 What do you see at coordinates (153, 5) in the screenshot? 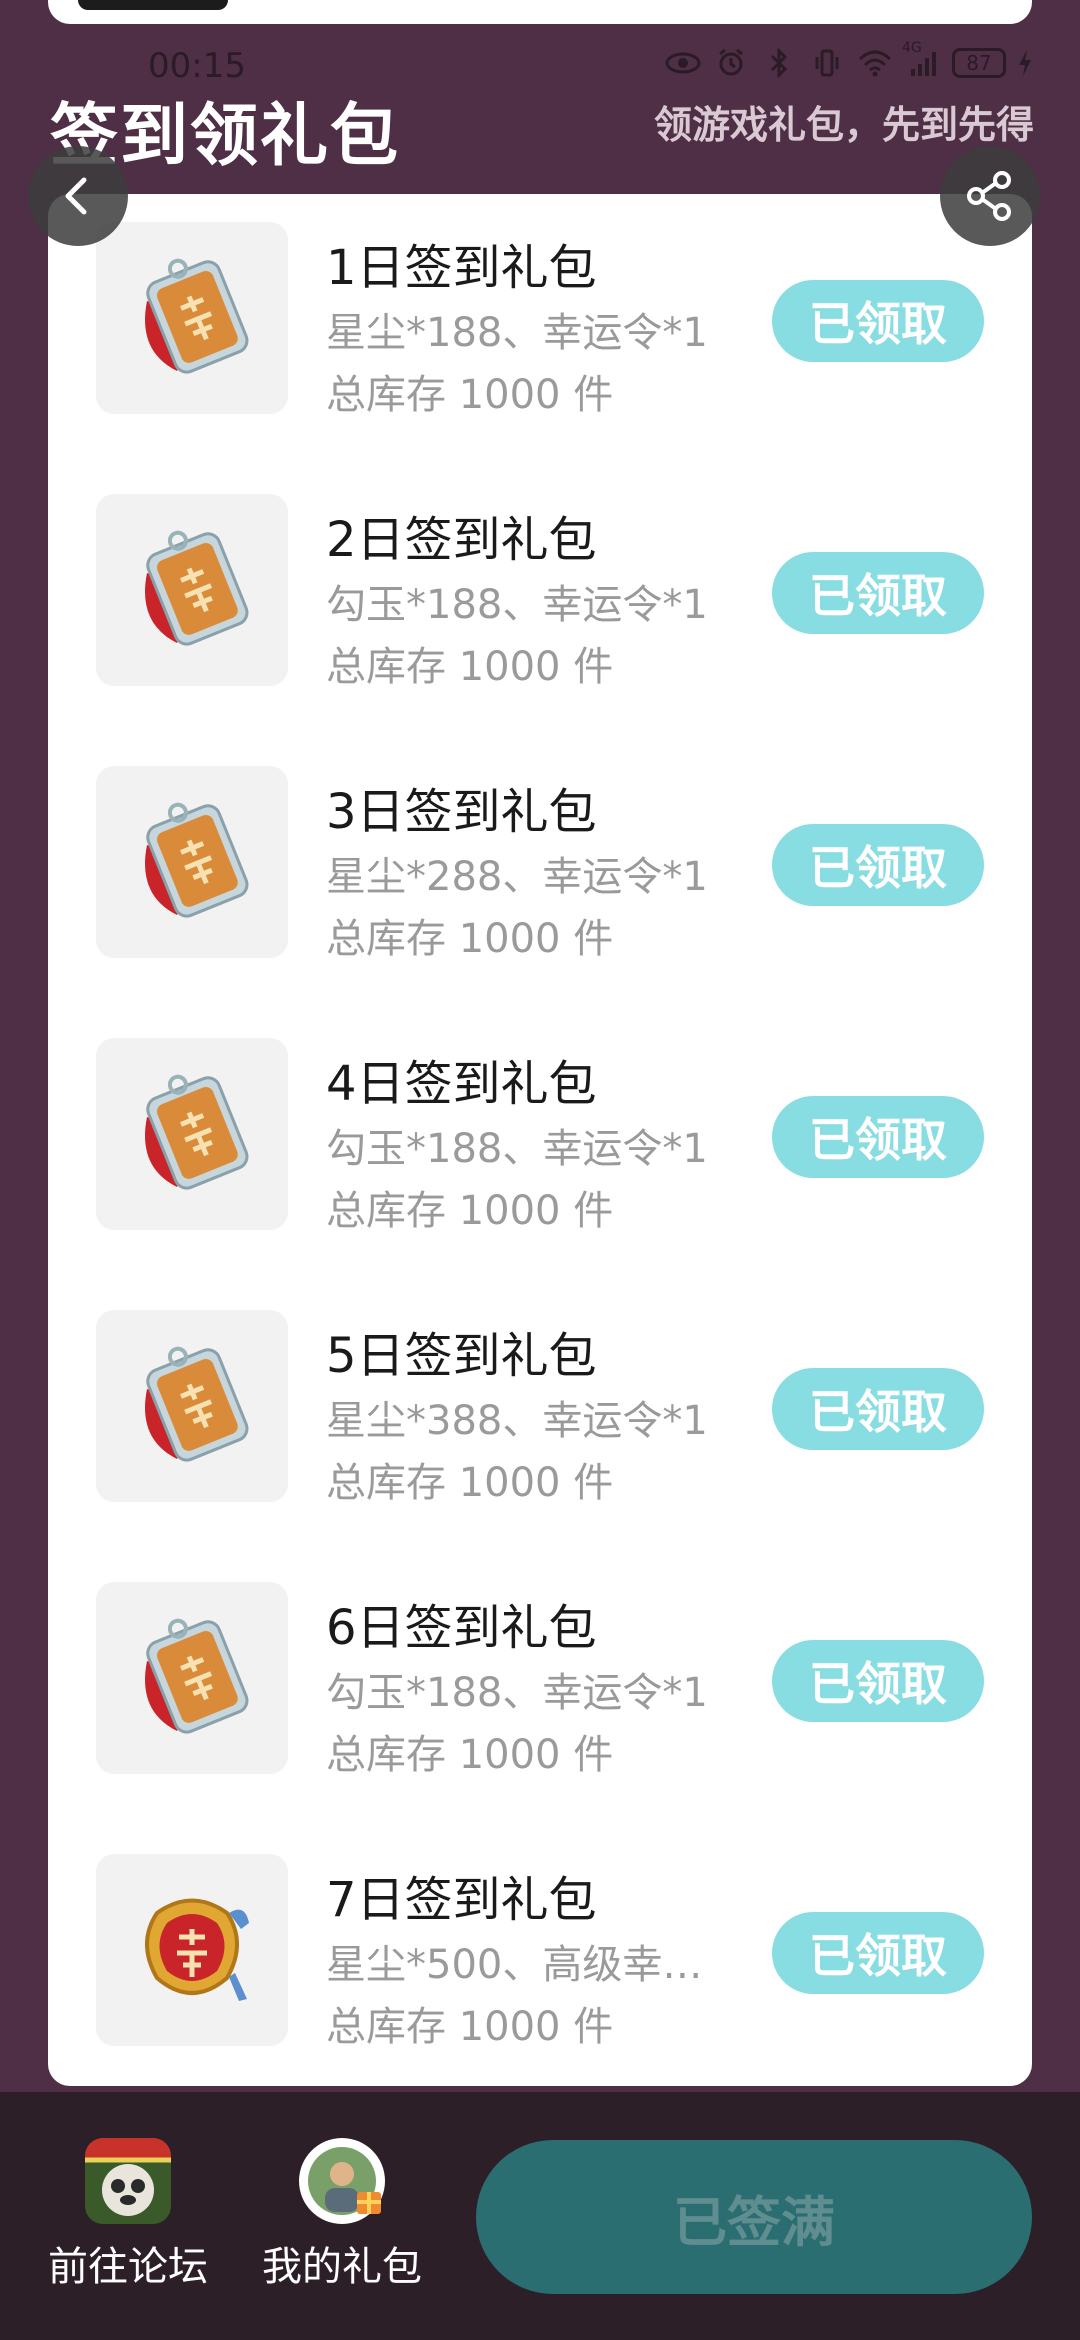
I see `previous-card-thumb` at bounding box center [153, 5].